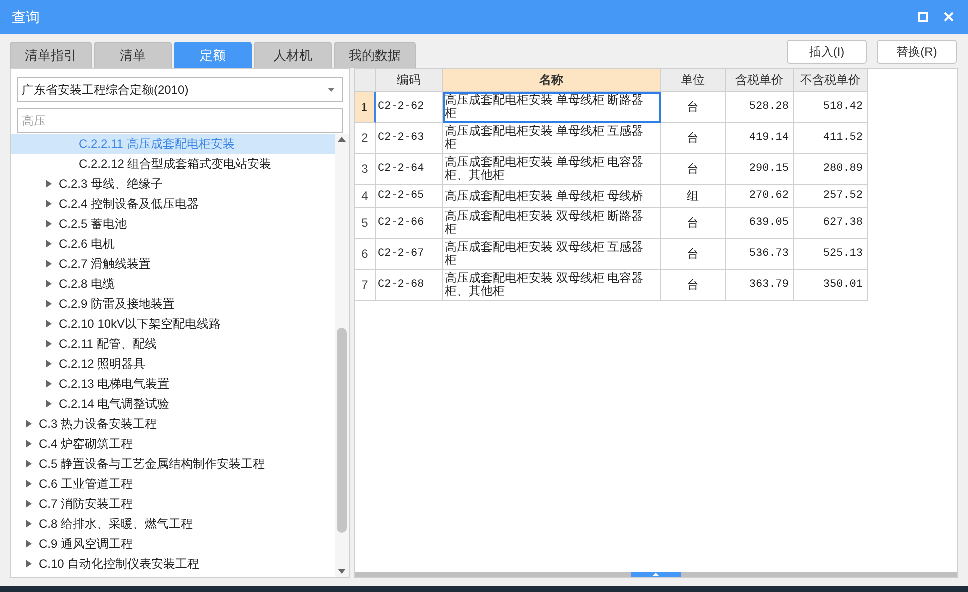 This screenshot has height=592, width=968. Describe the element at coordinates (173, 344) in the screenshot. I see `tree-item: C.2.11 配管、配线` at that location.